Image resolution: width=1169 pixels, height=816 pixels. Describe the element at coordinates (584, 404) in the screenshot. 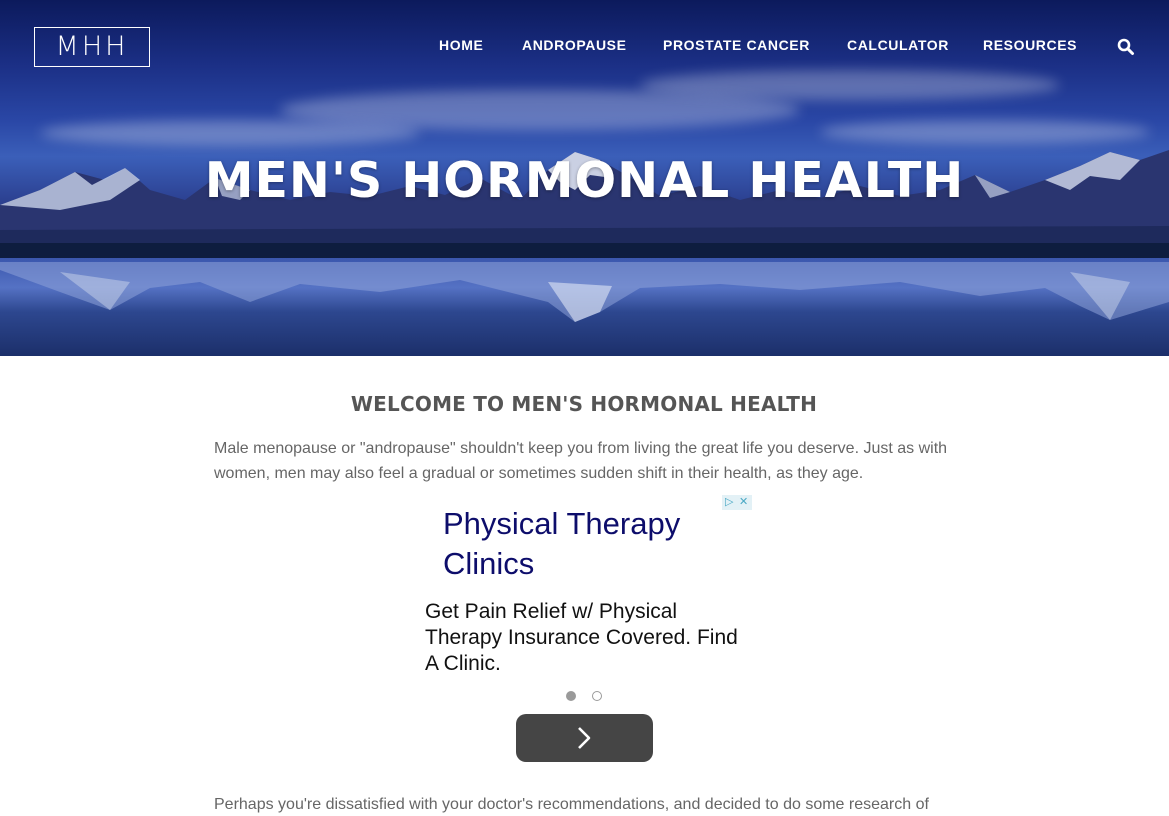

I see `page-heading: WELCOME TO MEN'S HORMONAL HEALTH` at that location.